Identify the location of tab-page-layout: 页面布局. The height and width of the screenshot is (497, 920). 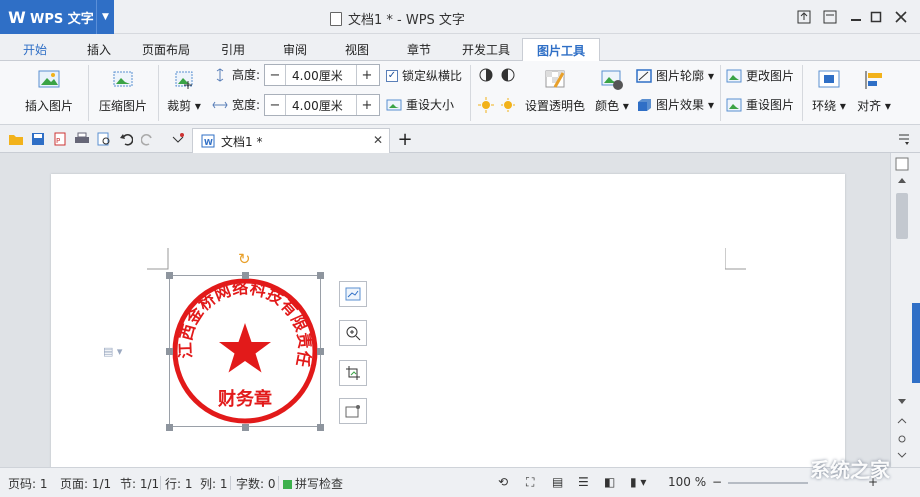
(166, 49).